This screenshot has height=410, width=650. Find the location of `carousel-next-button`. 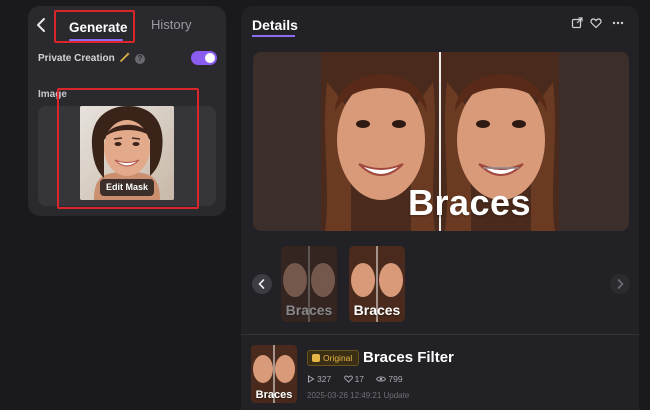

carousel-next-button is located at coordinates (620, 284).